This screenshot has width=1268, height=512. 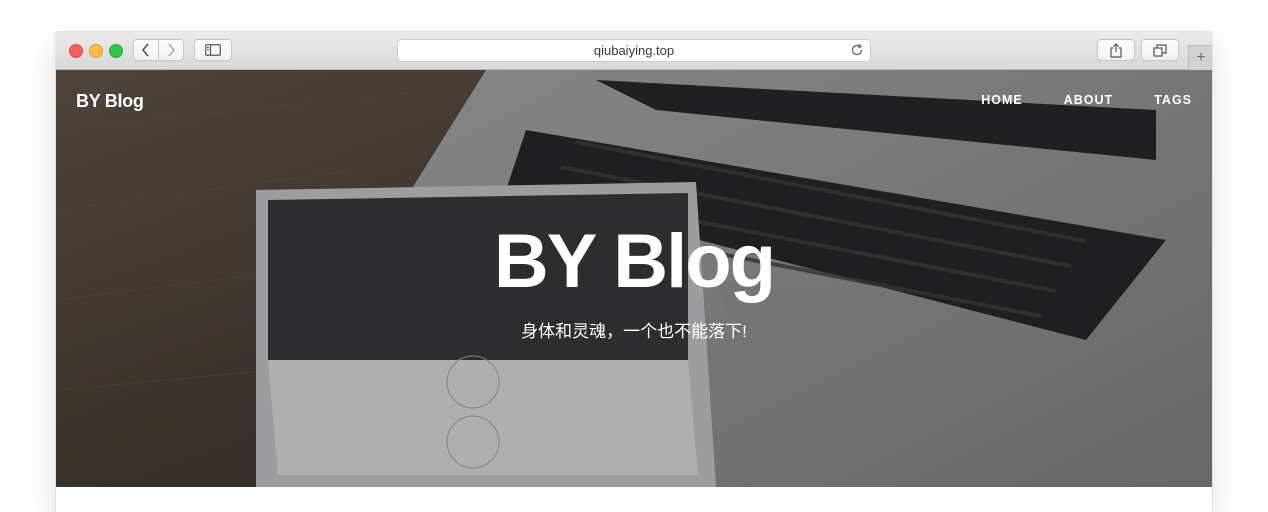 I want to click on share-button, so click(x=1116, y=50).